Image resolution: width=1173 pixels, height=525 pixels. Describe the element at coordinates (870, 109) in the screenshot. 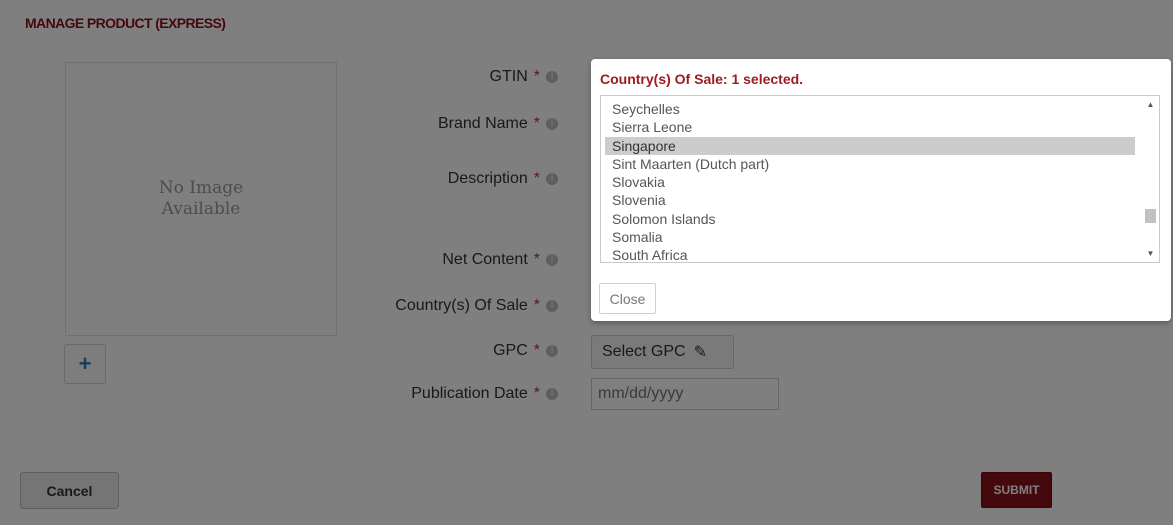

I see `country-option: Seychelles` at that location.